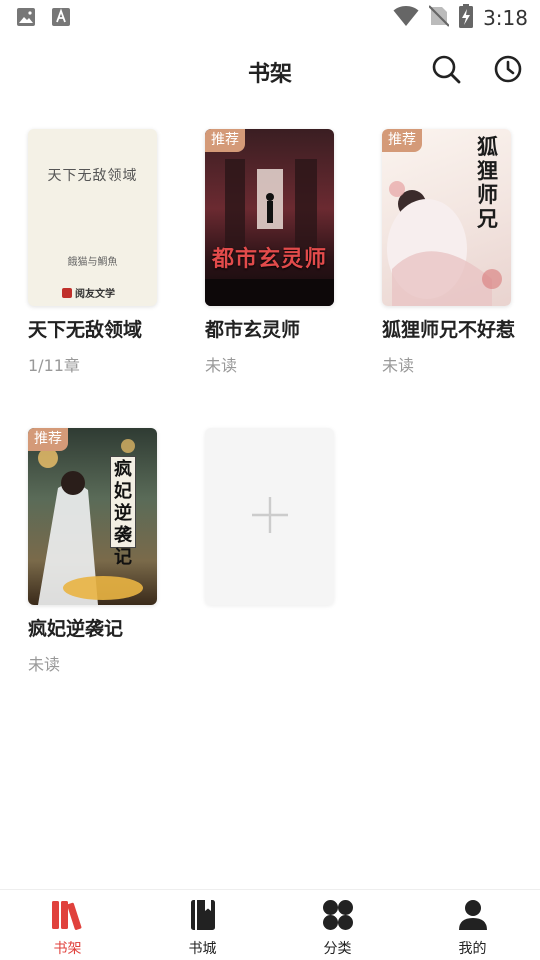 The image size is (540, 960). Describe the element at coordinates (270, 18) in the screenshot. I see `status-bar: 3:18` at that location.